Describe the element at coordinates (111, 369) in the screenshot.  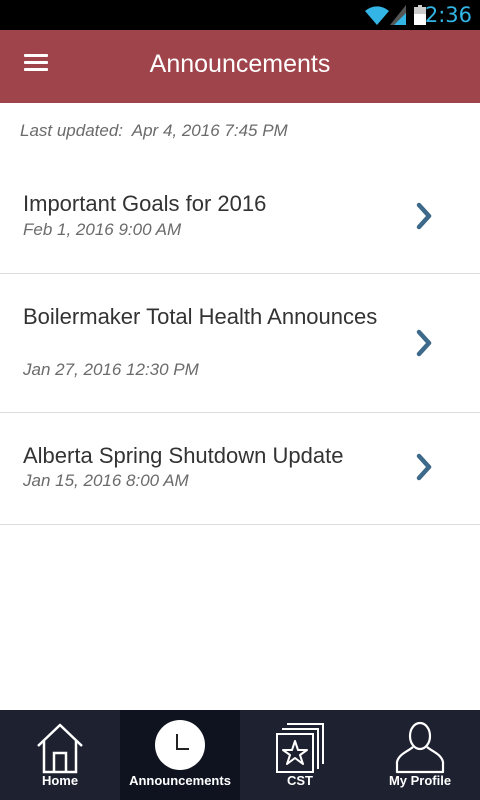
I see `announcement-date: Jan 27, 2016 12:30 PM` at that location.